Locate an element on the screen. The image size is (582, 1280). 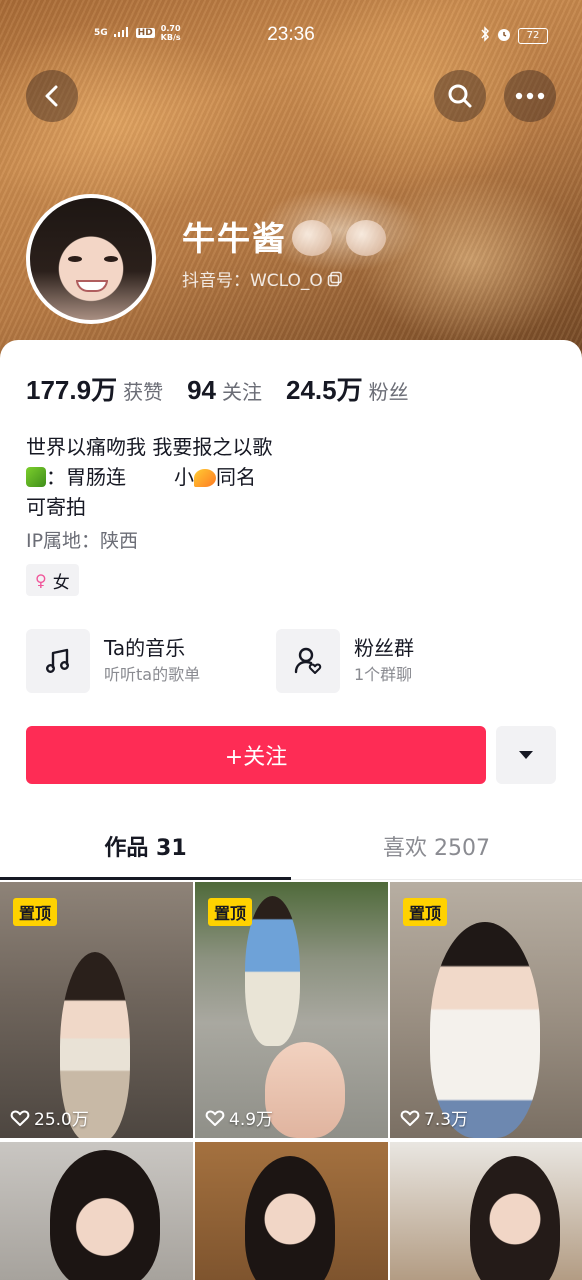
content-tabs: 作品 31 喜欢 2507 is located at coordinates (291, 849).